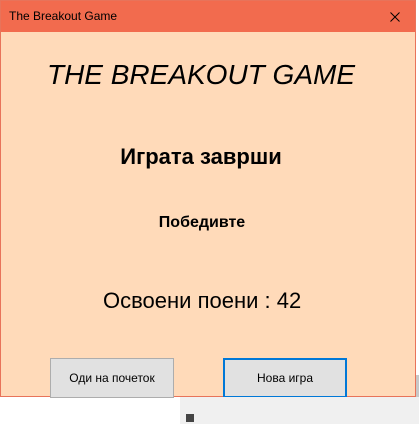  What do you see at coordinates (190, 418) in the screenshot?
I see `background-item-icon` at bounding box center [190, 418].